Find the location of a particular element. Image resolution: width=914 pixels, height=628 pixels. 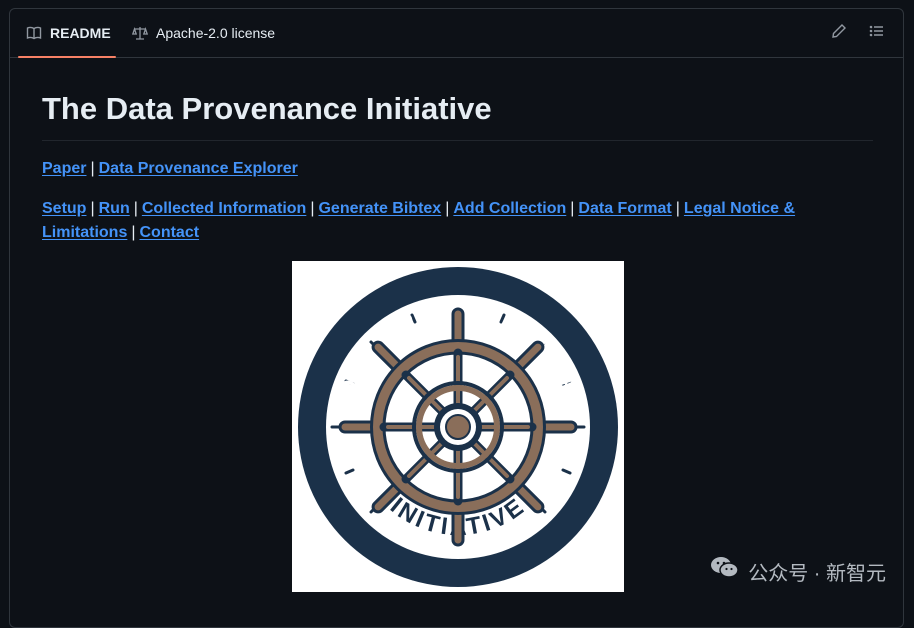

title-divider is located at coordinates (457, 140).